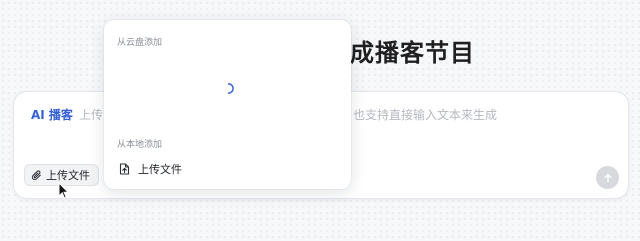 The image size is (640, 241). Describe the element at coordinates (140, 43) in the screenshot. I see `cloud-section-heading: 从云盘添加` at that location.